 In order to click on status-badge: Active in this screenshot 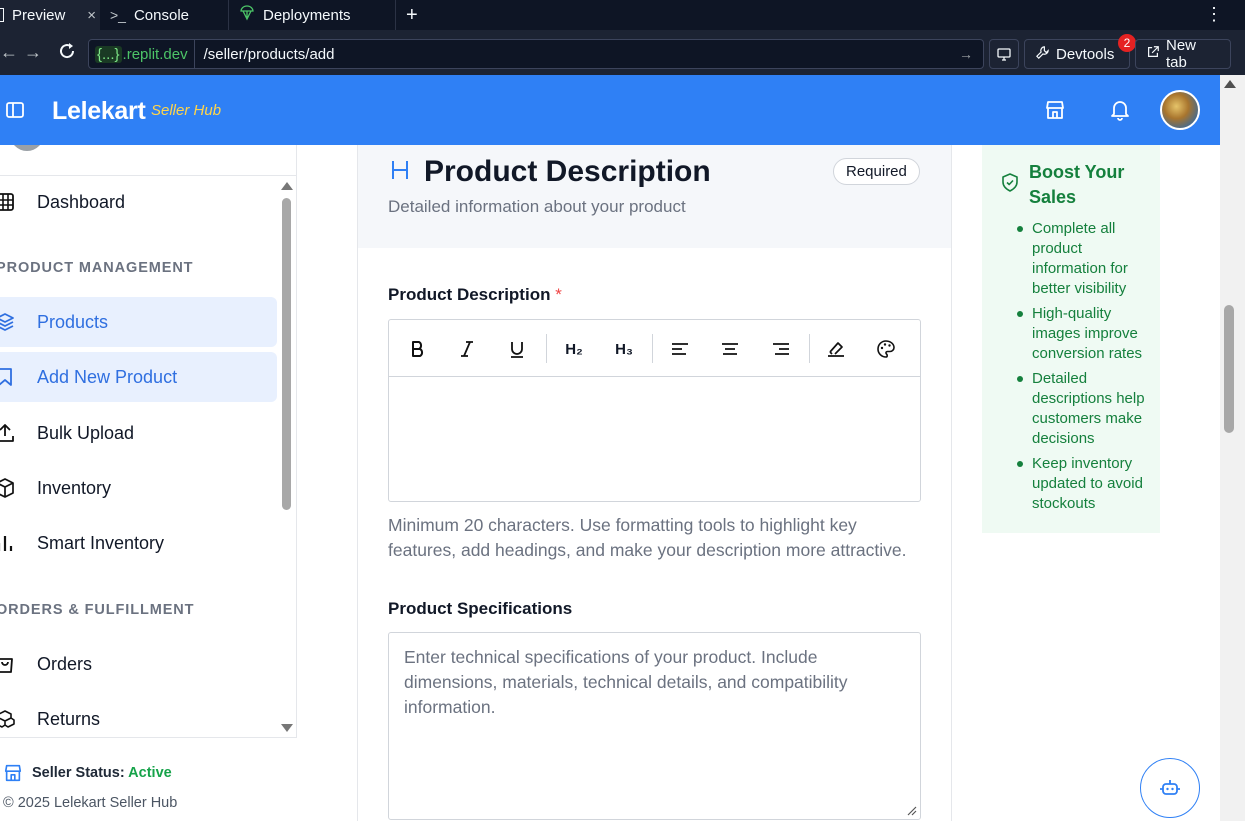, I will do `click(150, 773)`.